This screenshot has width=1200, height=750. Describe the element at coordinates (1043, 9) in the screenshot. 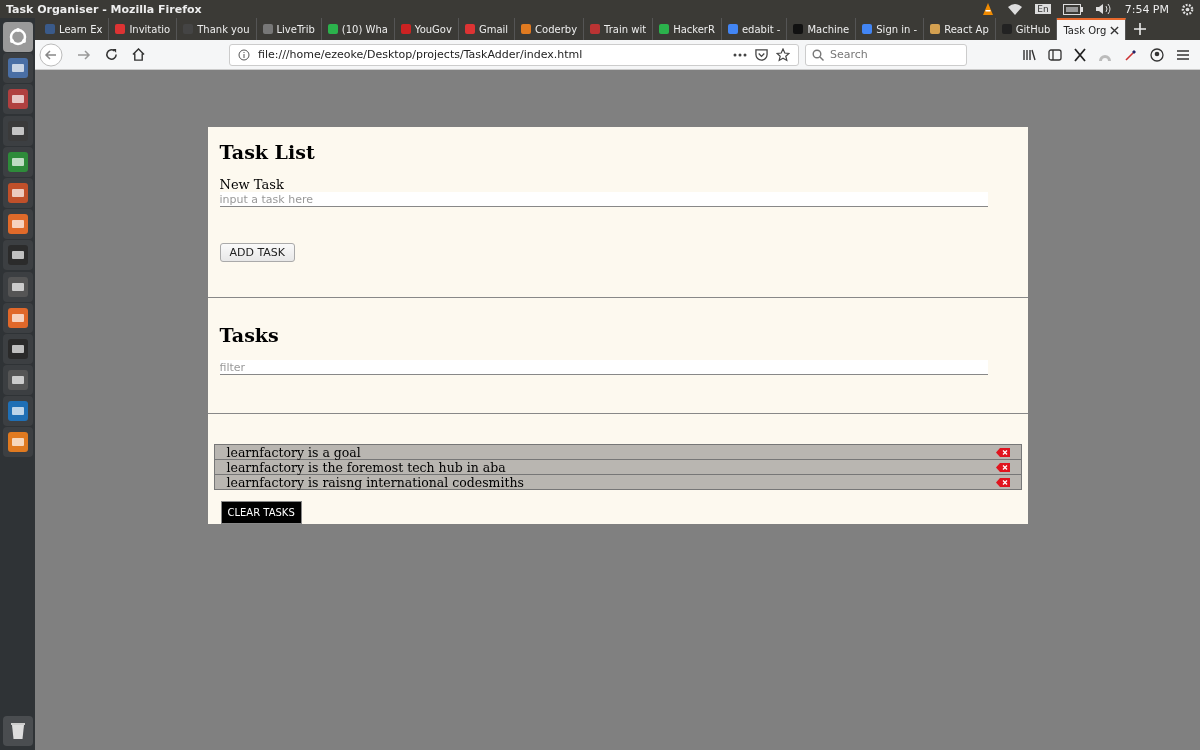

I see `keyboard-layout-indicator: En` at that location.